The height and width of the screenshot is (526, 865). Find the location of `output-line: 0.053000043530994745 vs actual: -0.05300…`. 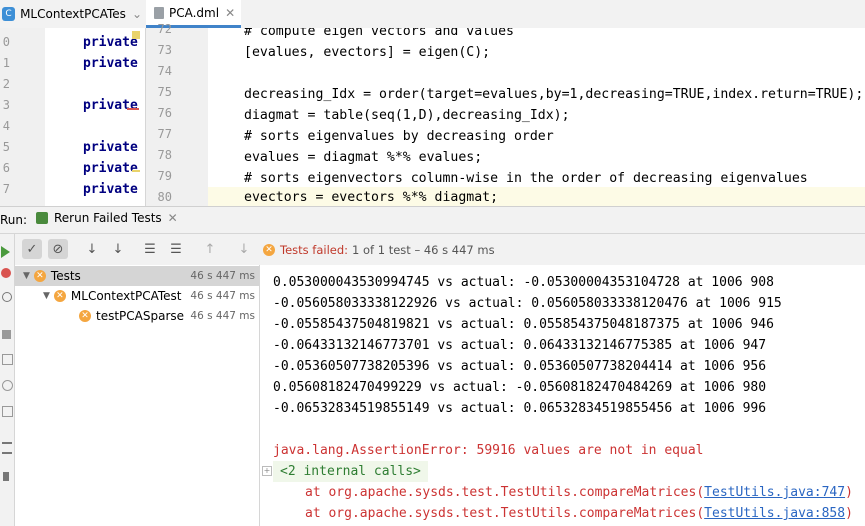

output-line: 0.053000043530994745 vs actual: -0.05300… is located at coordinates (523, 282).